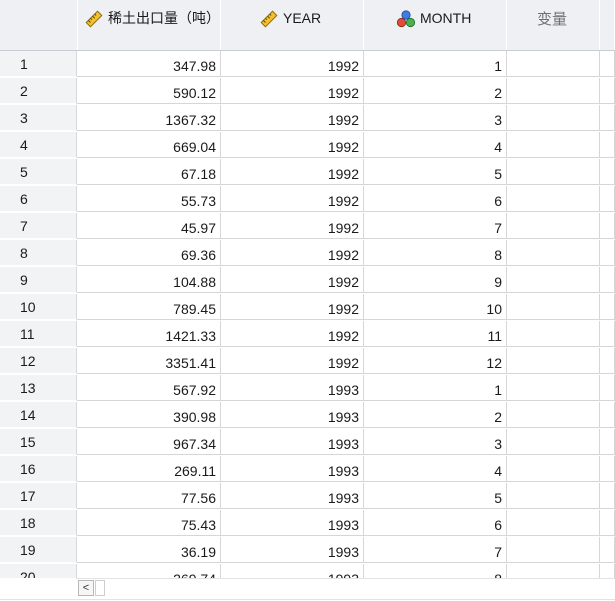 This screenshot has height=601, width=615. I want to click on row-number: 13, so click(38, 388).